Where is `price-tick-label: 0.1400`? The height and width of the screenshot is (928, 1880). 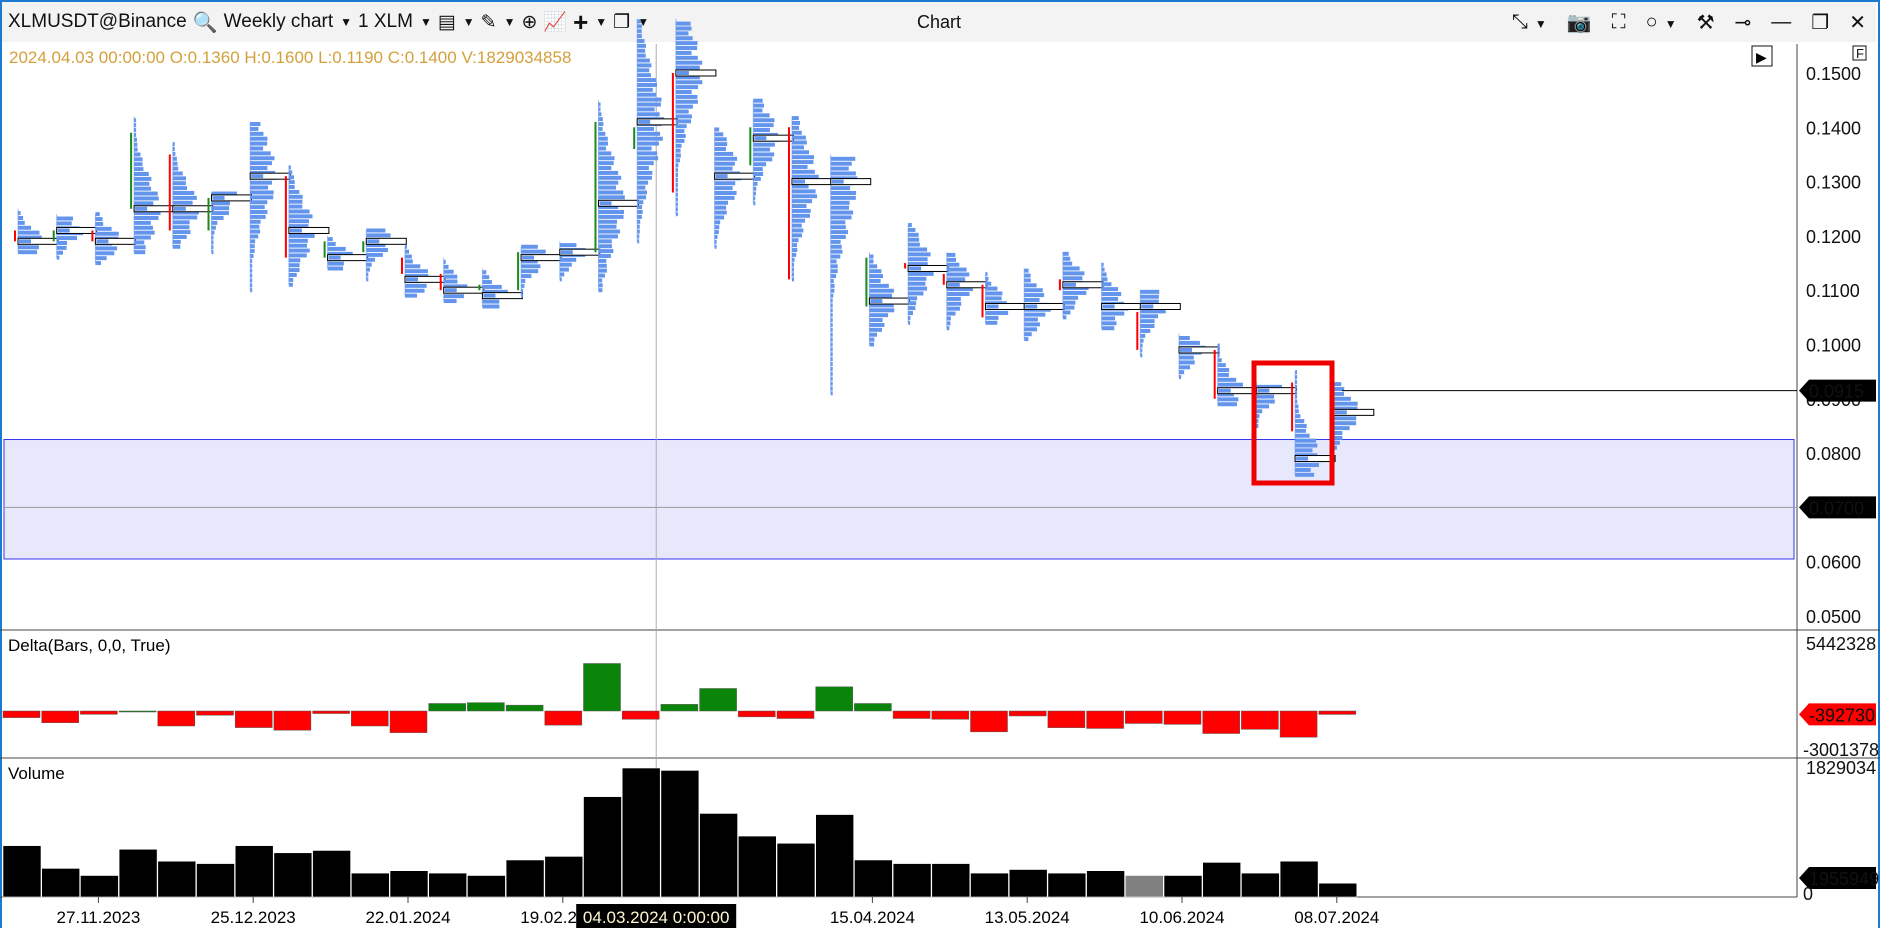
price-tick-label: 0.1400 is located at coordinates (1833, 128).